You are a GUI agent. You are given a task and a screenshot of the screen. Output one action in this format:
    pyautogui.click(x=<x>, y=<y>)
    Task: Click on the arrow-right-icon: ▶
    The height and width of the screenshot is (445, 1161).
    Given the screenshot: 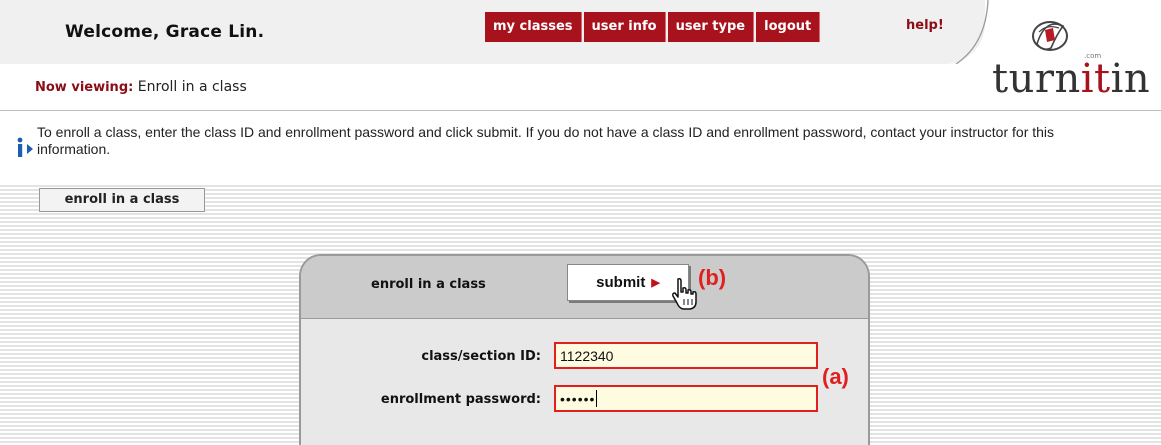 What is the action you would take?
    pyautogui.click(x=655, y=283)
    